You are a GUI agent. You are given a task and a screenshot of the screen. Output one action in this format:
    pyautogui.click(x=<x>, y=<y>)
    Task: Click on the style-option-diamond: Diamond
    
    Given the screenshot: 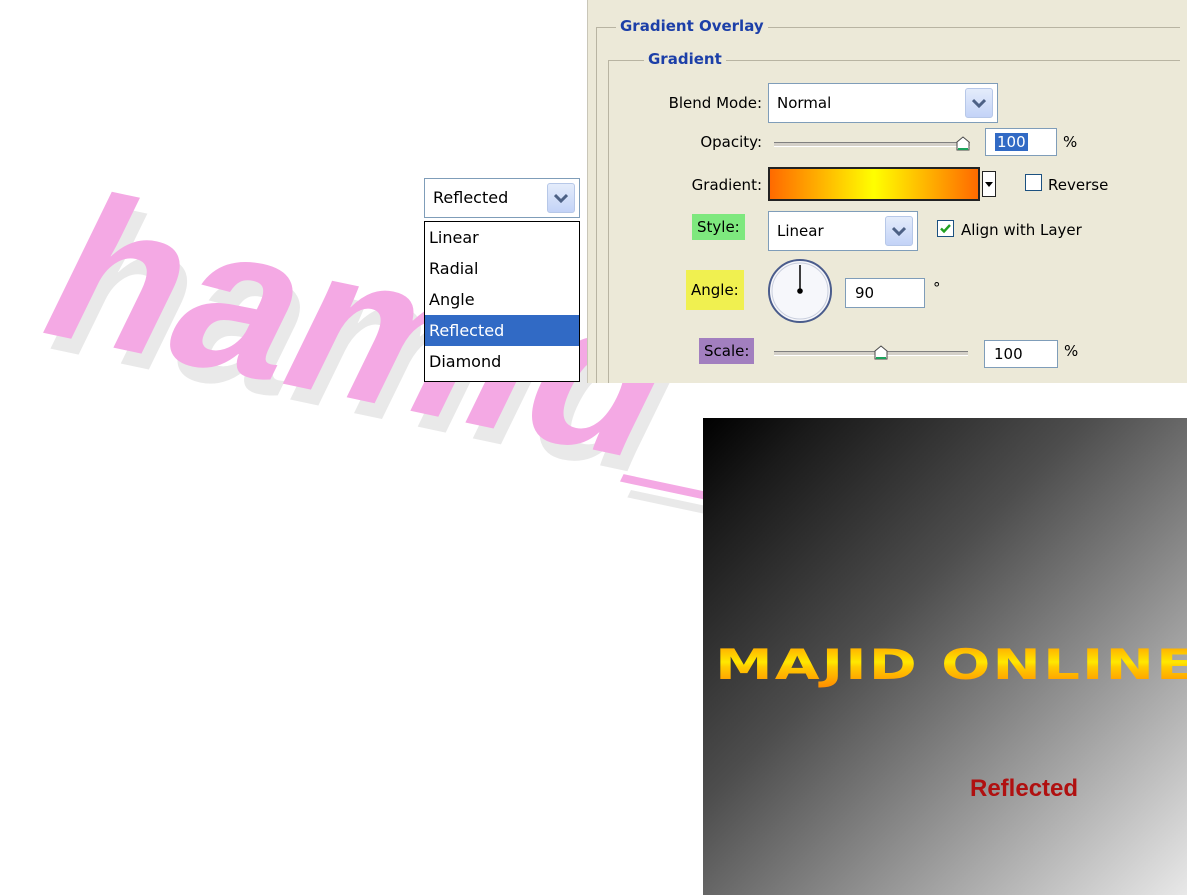 What is the action you would take?
    pyautogui.click(x=502, y=361)
    